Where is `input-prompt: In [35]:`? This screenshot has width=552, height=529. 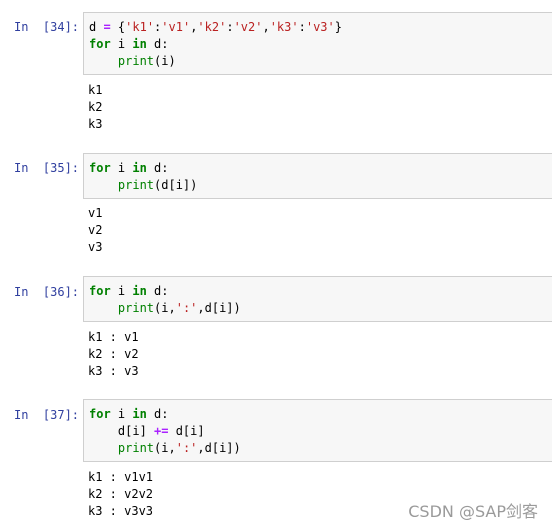 input-prompt: In [35]: is located at coordinates (47, 168).